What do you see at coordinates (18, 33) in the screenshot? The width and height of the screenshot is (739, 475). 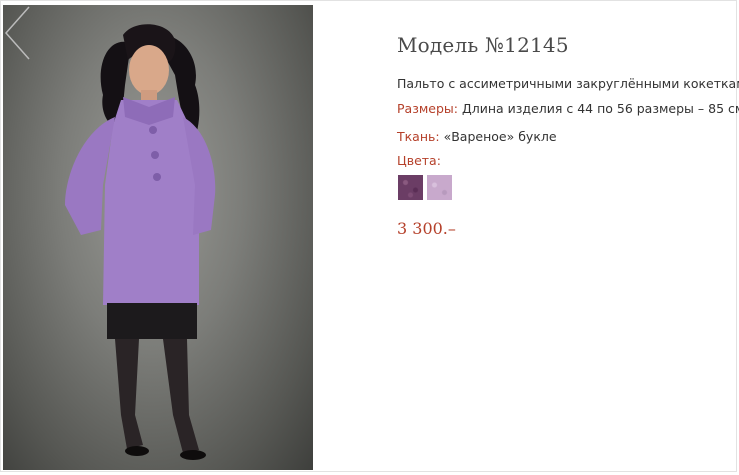 I see `chevron-left-icon` at bounding box center [18, 33].